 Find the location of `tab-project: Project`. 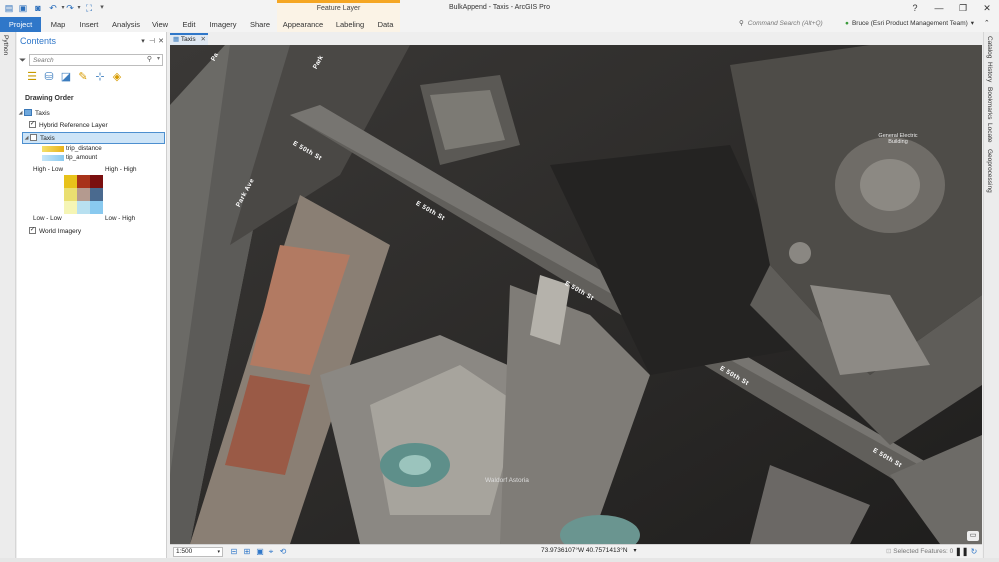

tab-project: Project is located at coordinates (20, 24).